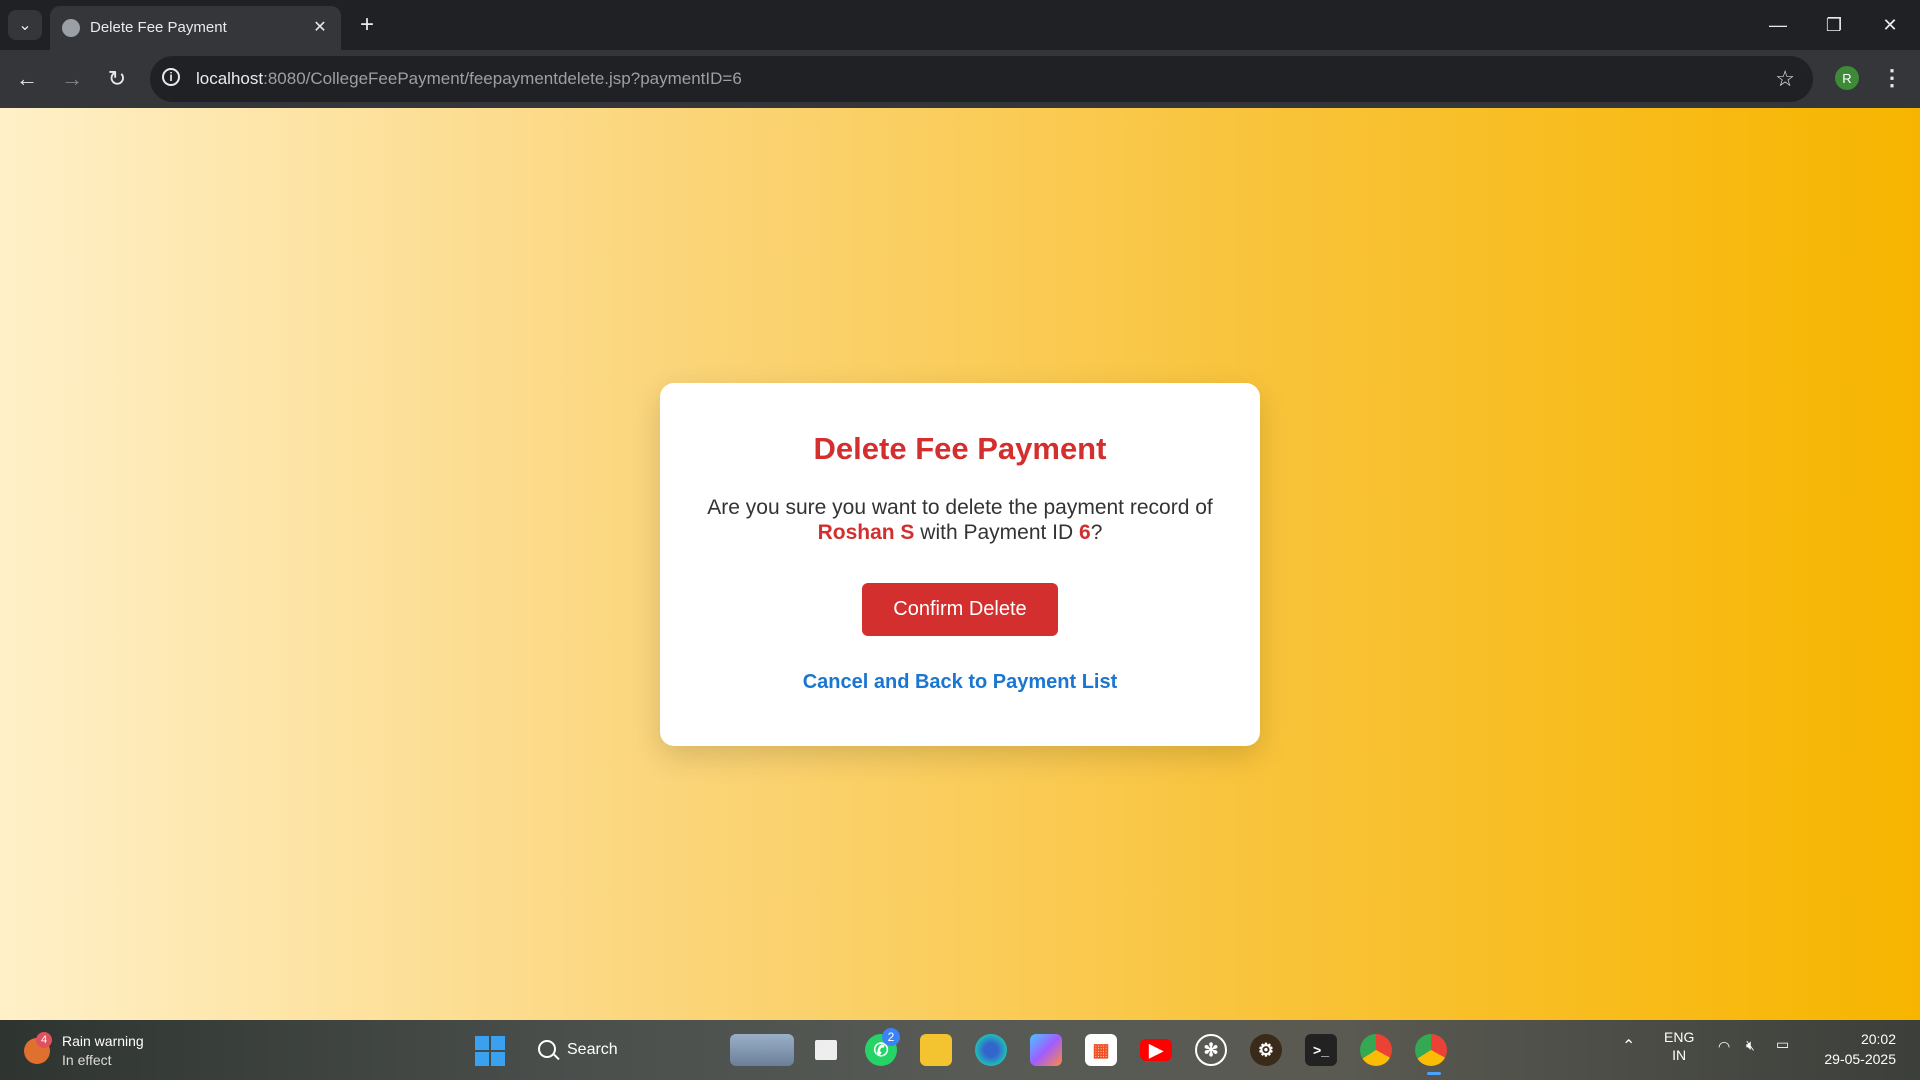 This screenshot has width=1920, height=1080. What do you see at coordinates (1782, 1044) in the screenshot?
I see `battery-icon: ▭` at bounding box center [1782, 1044].